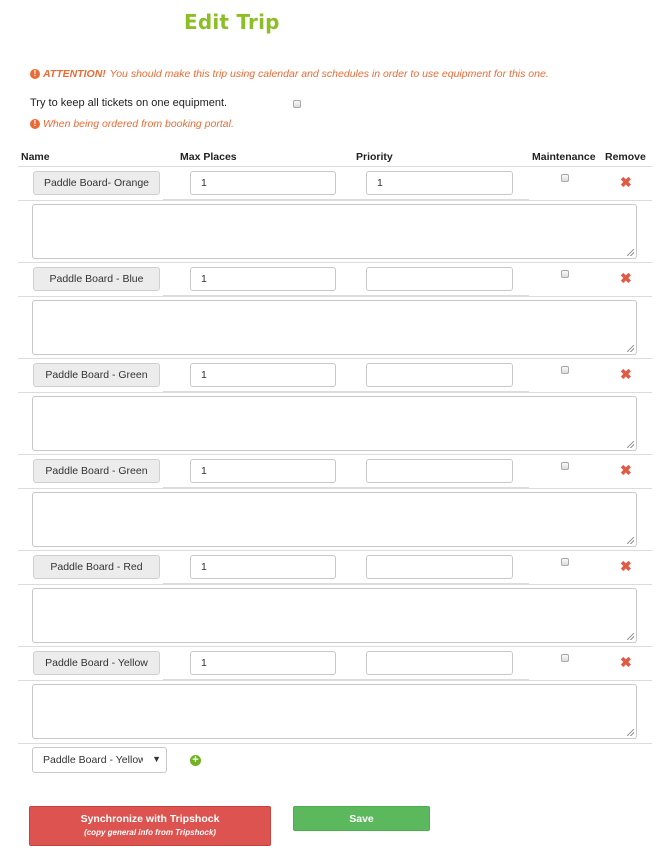 This screenshot has width=669, height=868. I want to click on chevron-down-icon: ▼, so click(156, 759).